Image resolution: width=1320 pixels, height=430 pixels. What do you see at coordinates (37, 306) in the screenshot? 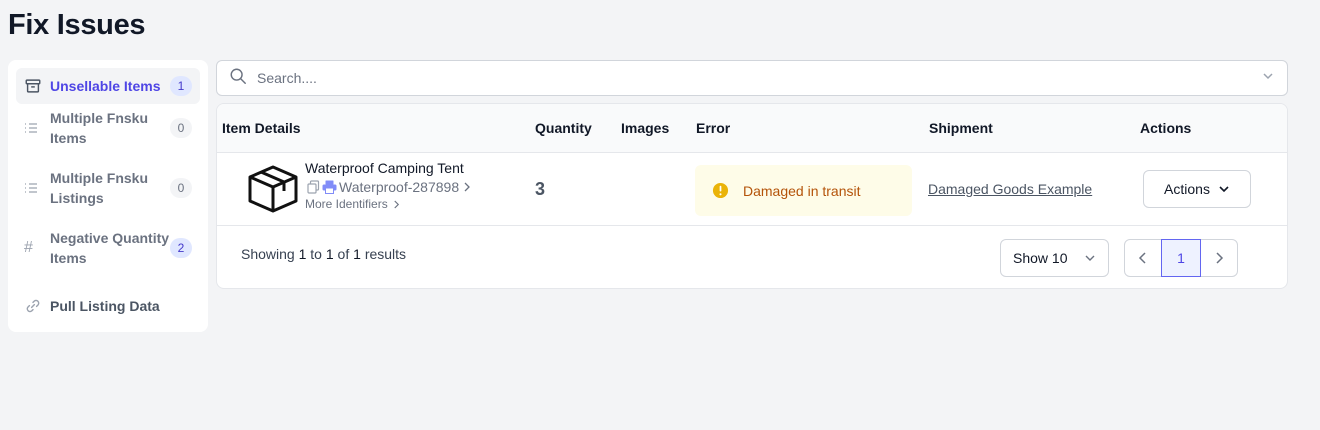
I see `link-icon` at bounding box center [37, 306].